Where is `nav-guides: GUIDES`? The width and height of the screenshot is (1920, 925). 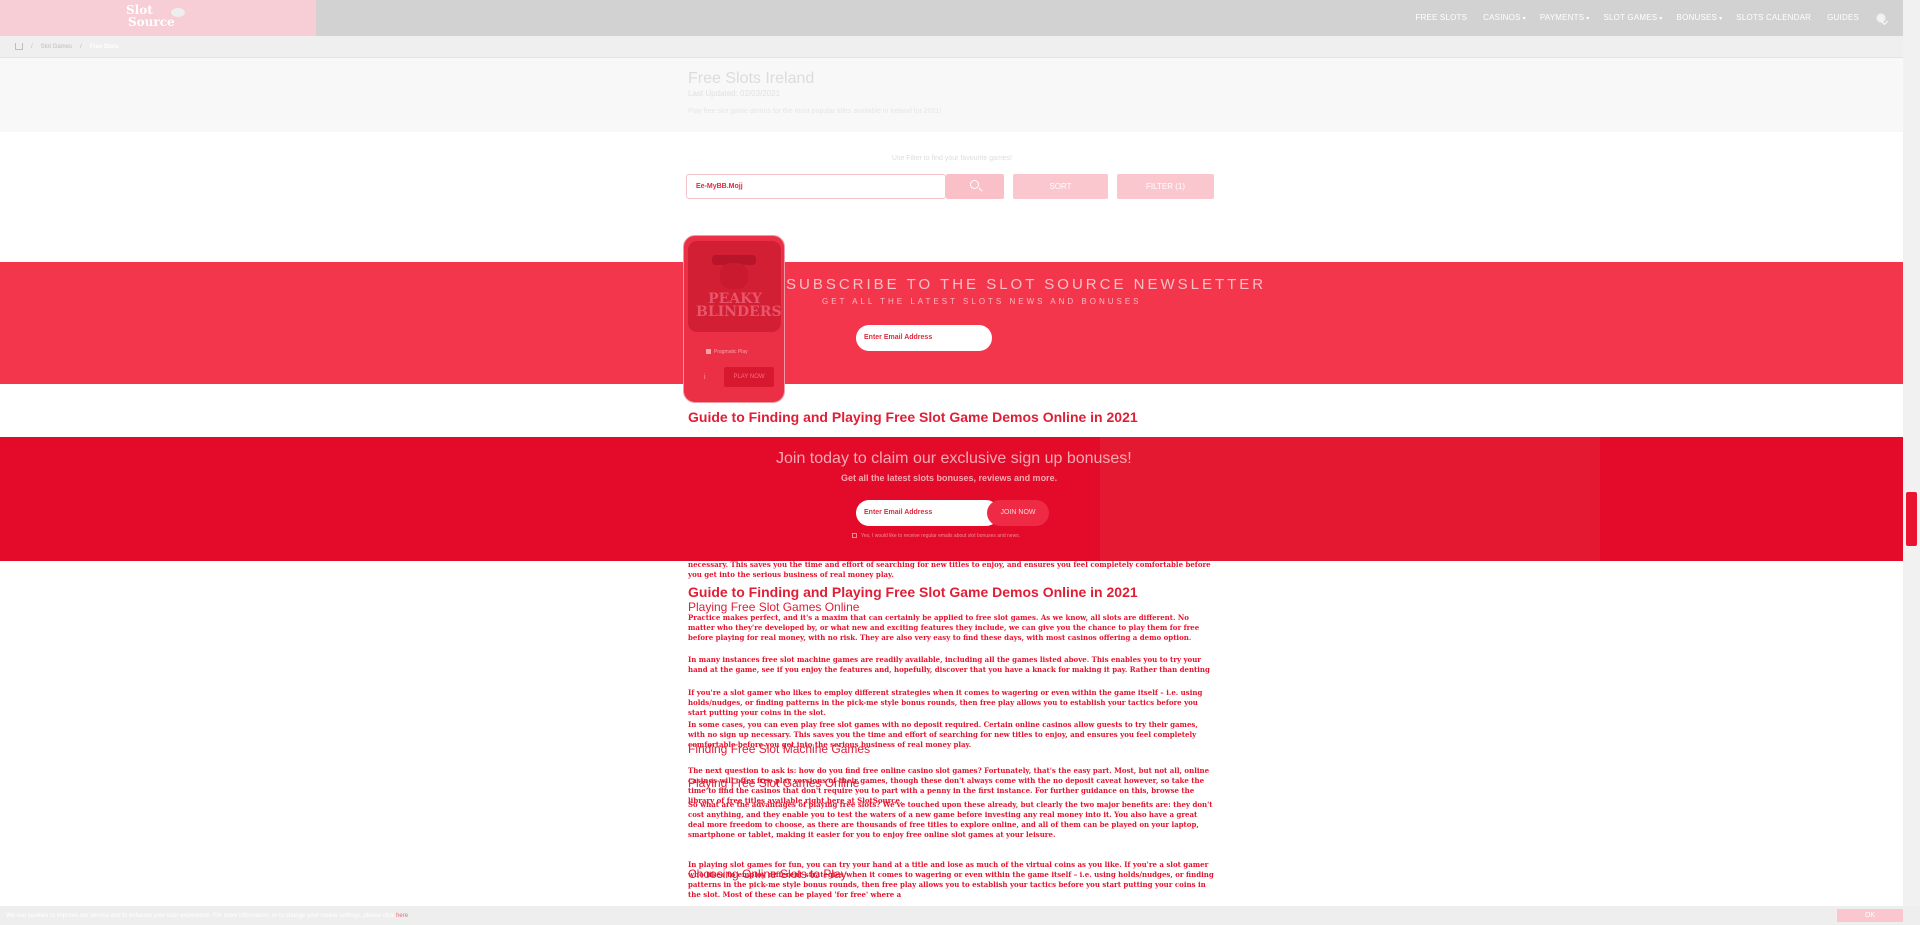
nav-guides: GUIDES is located at coordinates (1844, 17).